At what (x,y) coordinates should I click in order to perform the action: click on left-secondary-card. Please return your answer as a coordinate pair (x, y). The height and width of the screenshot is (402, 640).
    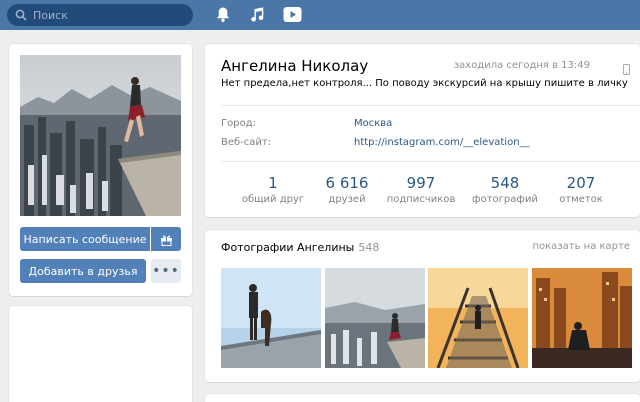
    Looking at the image, I should click on (100, 354).